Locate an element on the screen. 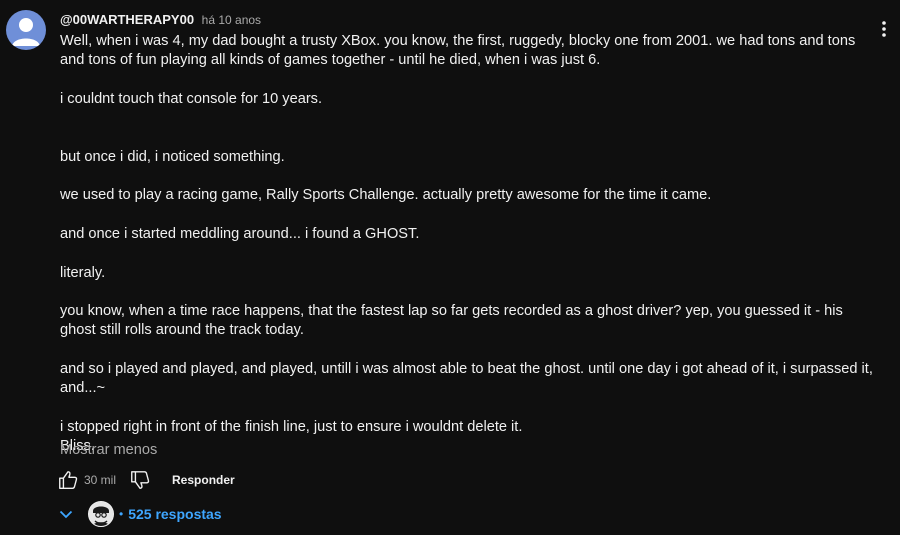 Image resolution: width=900 pixels, height=535 pixels. like-count: 30 mil is located at coordinates (100, 480).